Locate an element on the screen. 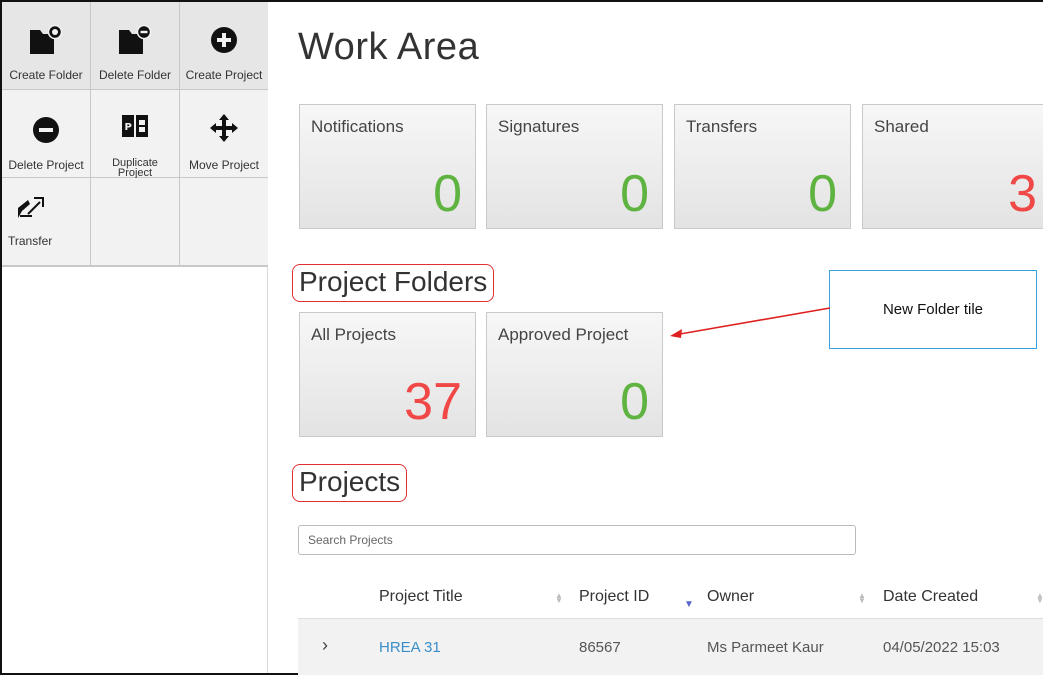  date-created-cell: 04/05/2022 15:03 is located at coordinates (941, 647).